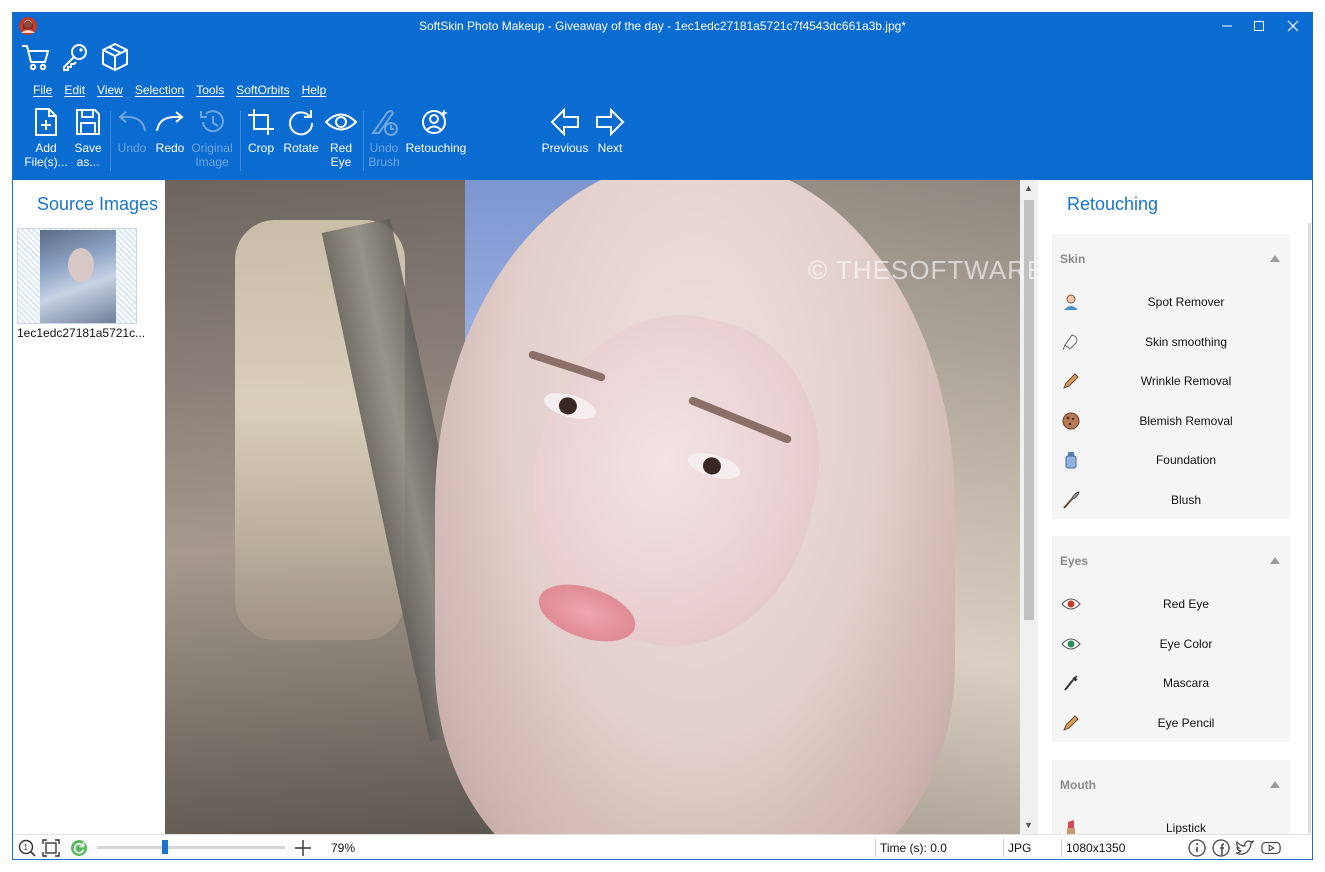  What do you see at coordinates (610, 141) in the screenshot?
I see `next-button: Next` at bounding box center [610, 141].